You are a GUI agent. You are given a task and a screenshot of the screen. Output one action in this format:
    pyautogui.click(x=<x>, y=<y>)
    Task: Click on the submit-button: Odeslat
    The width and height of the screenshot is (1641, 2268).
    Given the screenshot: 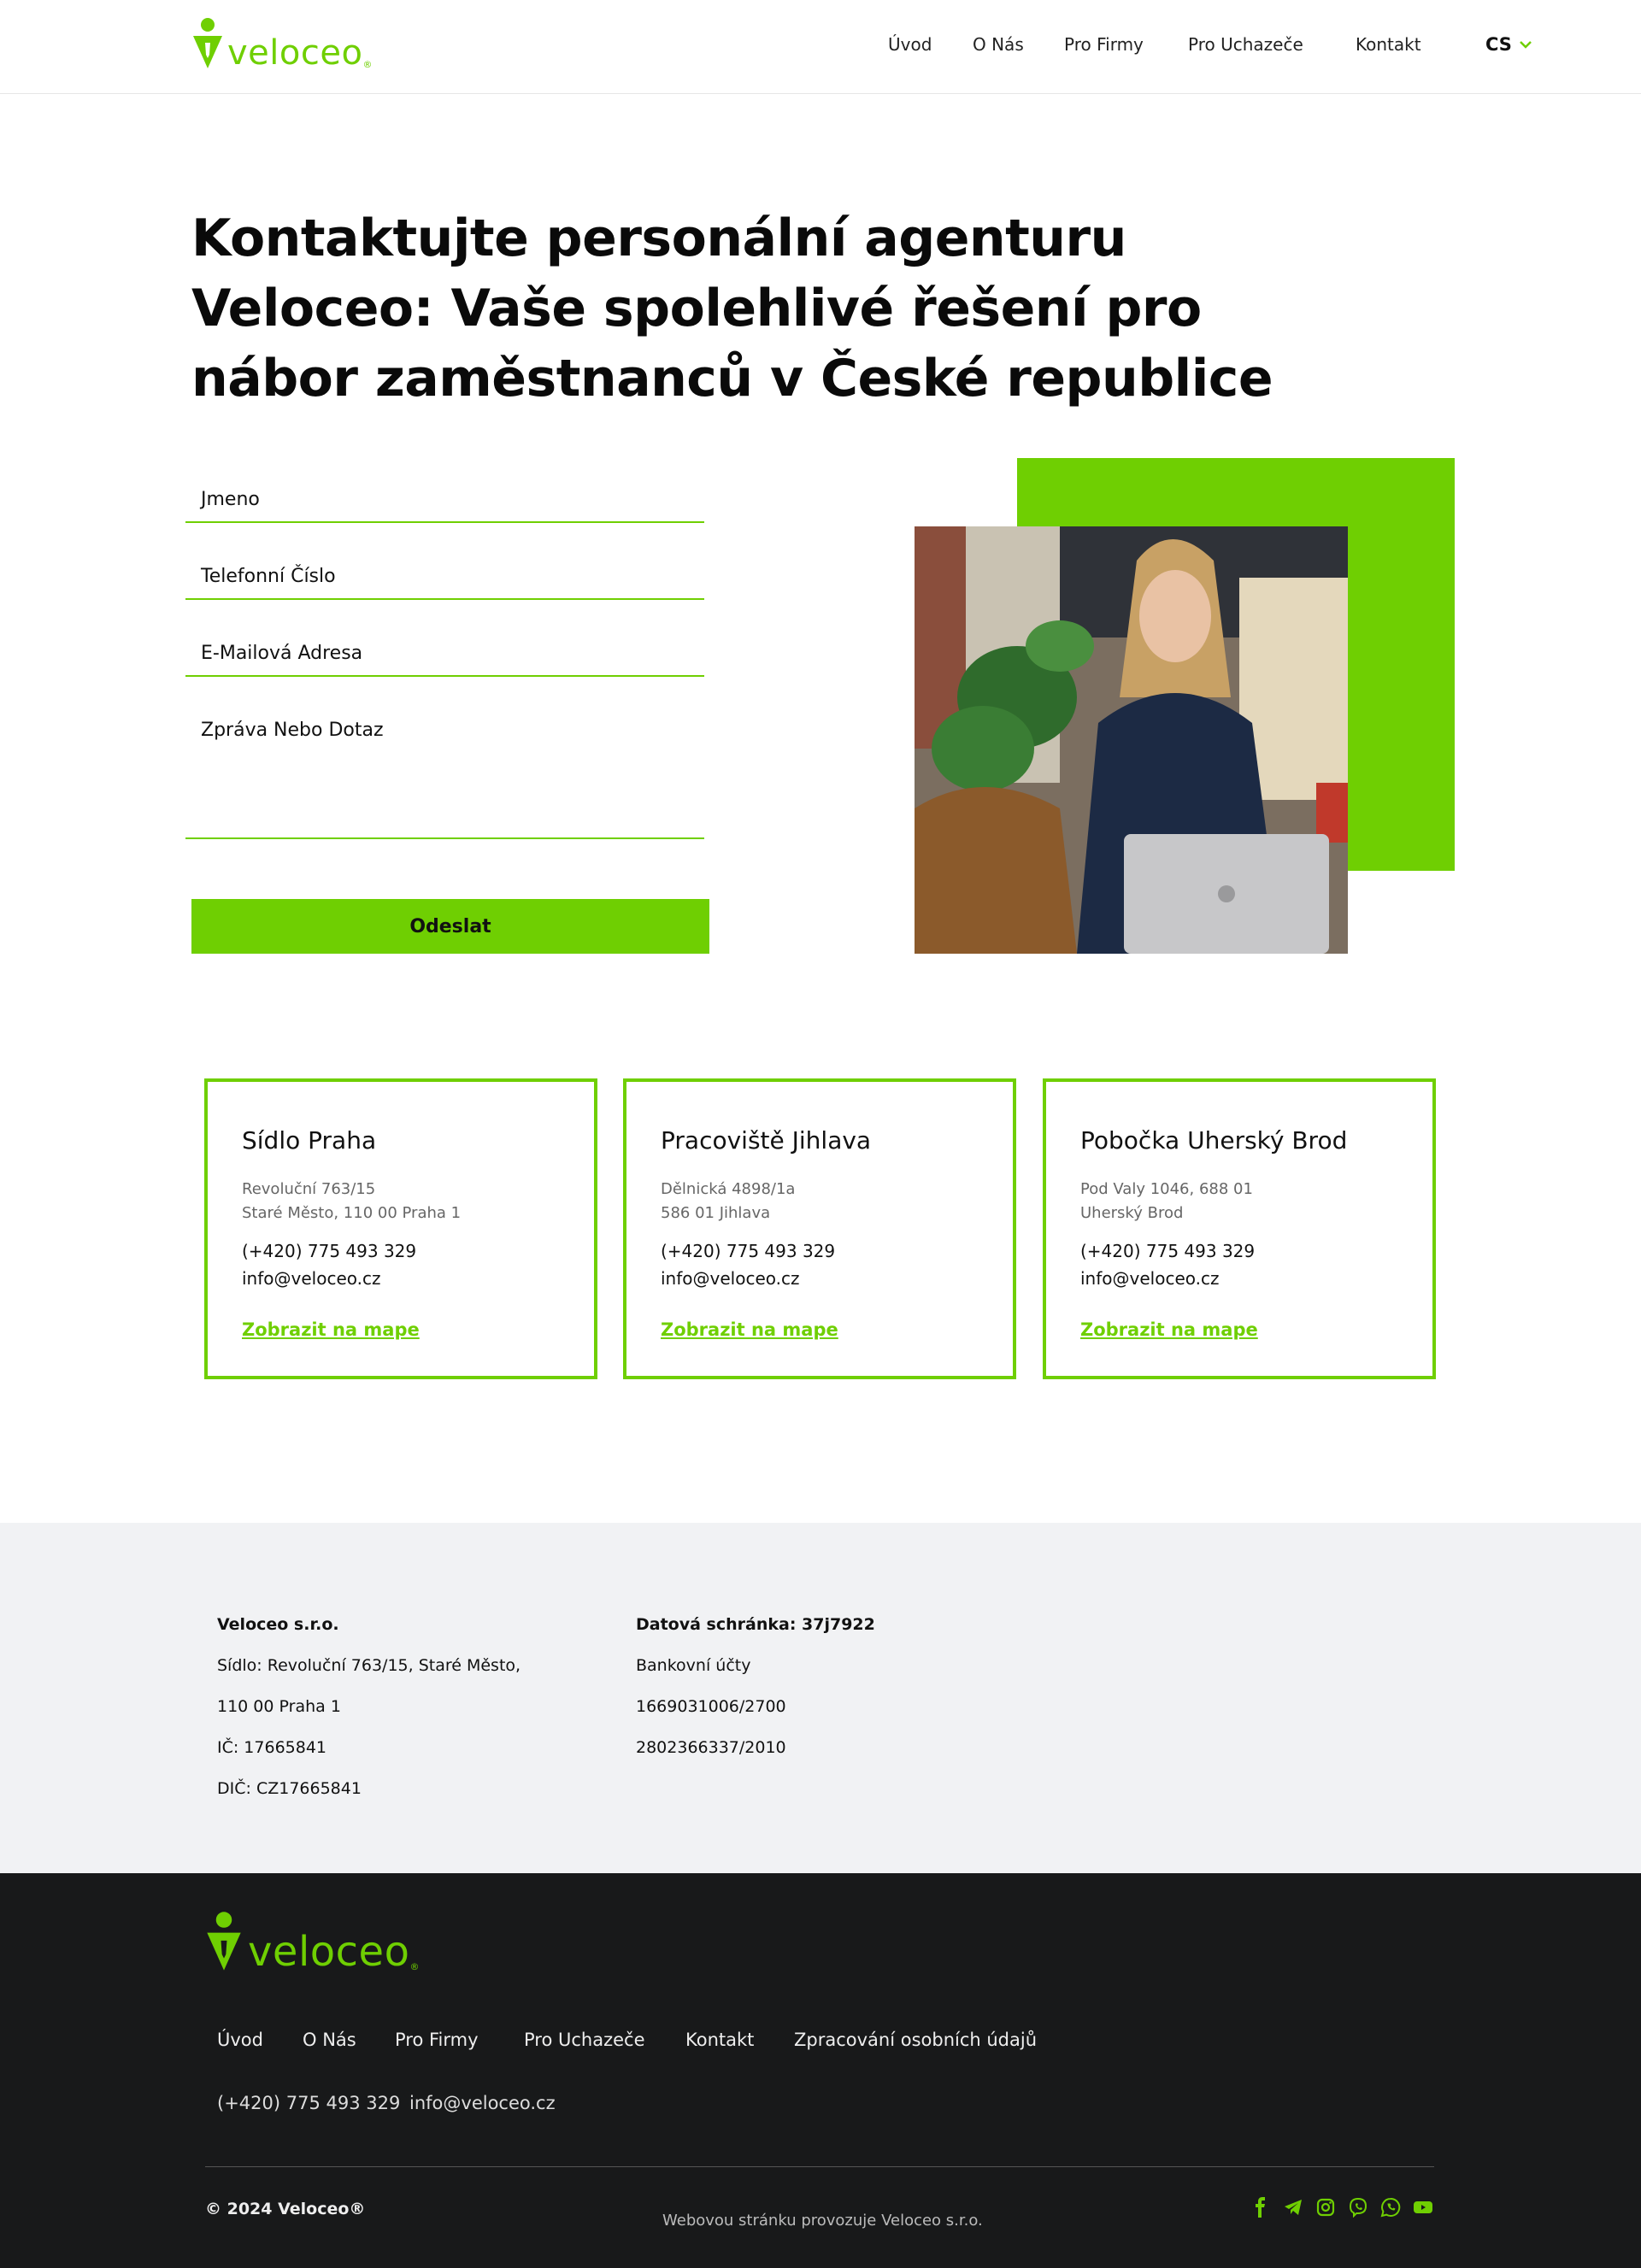 What is the action you would take?
    pyautogui.click(x=450, y=926)
    